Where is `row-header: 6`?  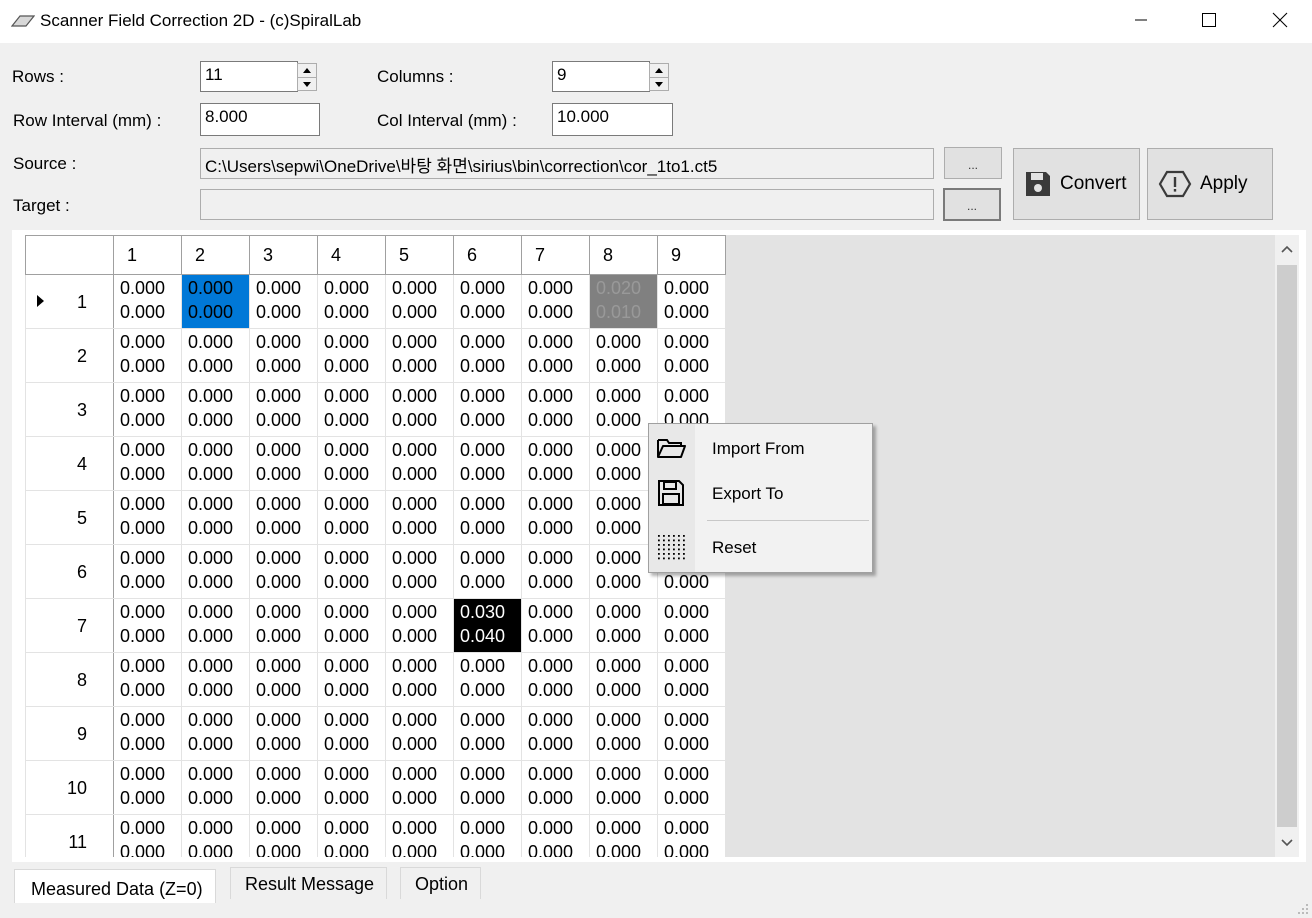
row-header: 6 is located at coordinates (69, 571).